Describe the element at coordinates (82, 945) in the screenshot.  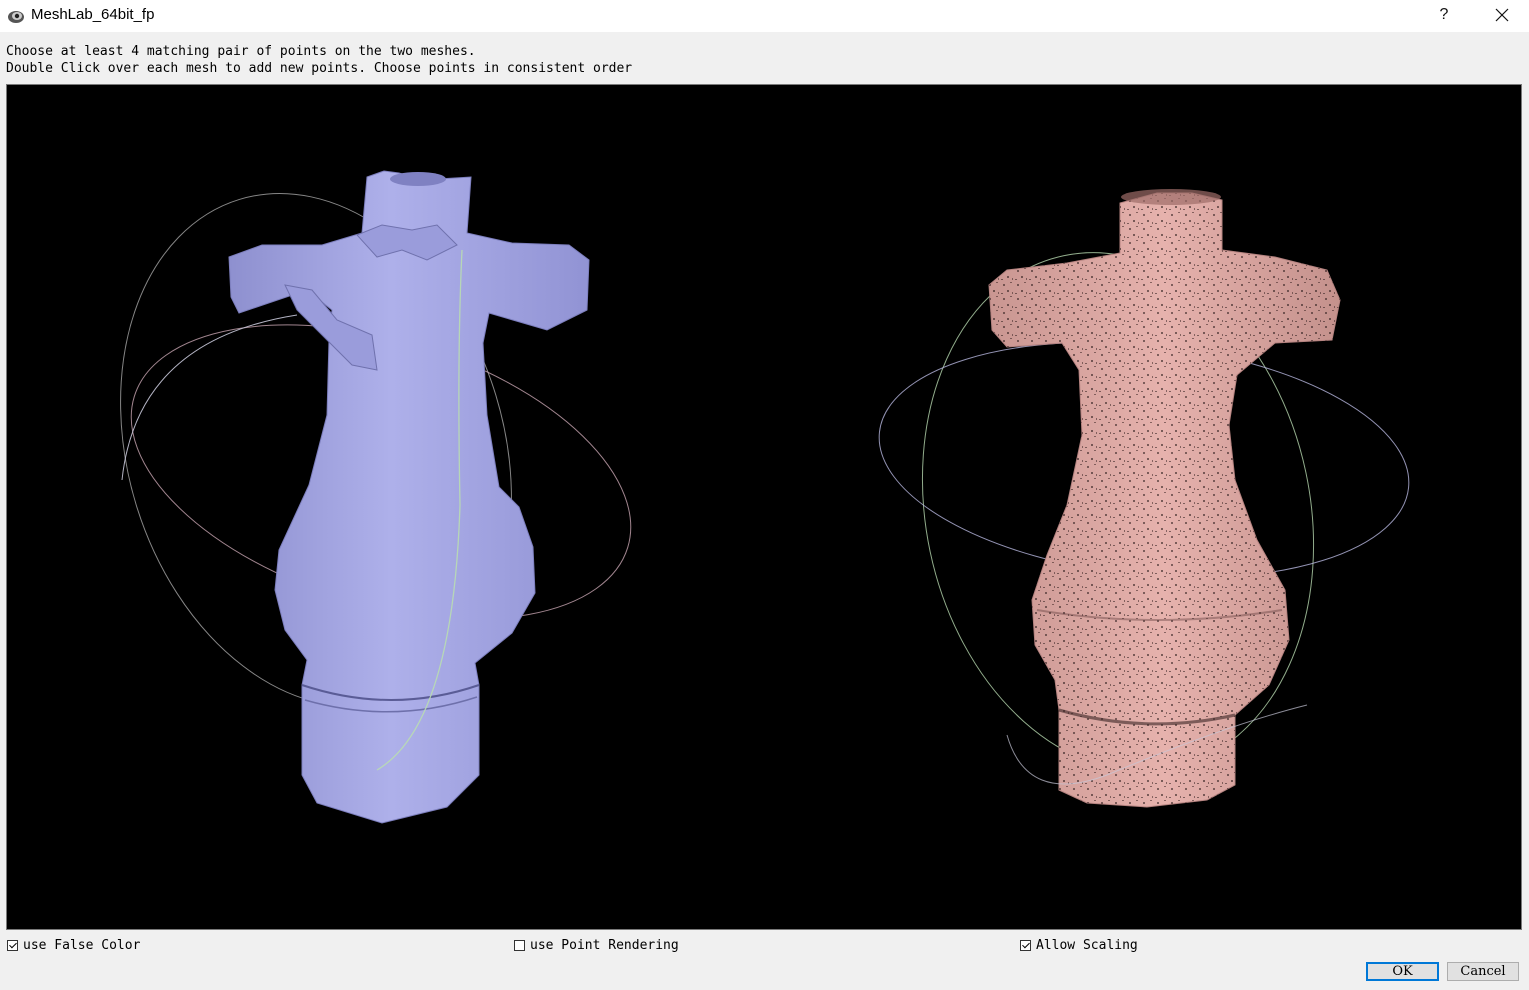
I see `false-color-label: use False Color` at that location.